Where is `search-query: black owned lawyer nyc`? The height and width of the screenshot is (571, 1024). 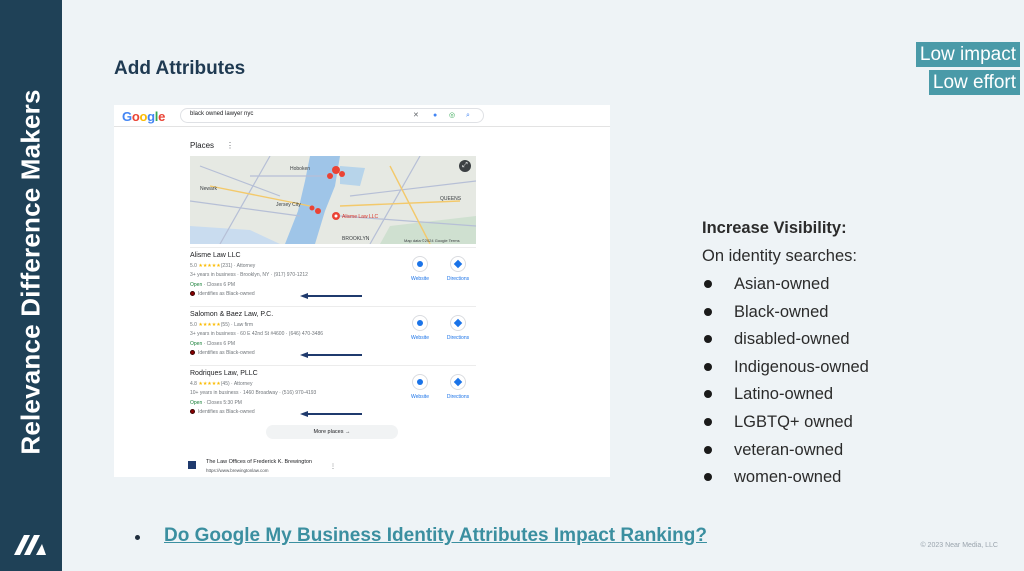 search-query: black owned lawyer nyc is located at coordinates (222, 114).